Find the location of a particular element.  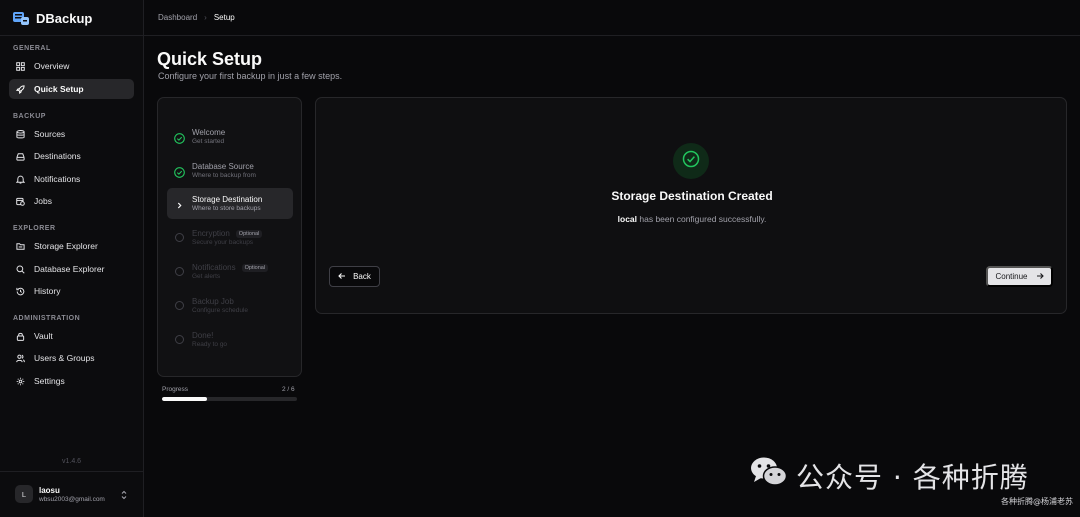

brand: DBackup is located at coordinates (52, 18).